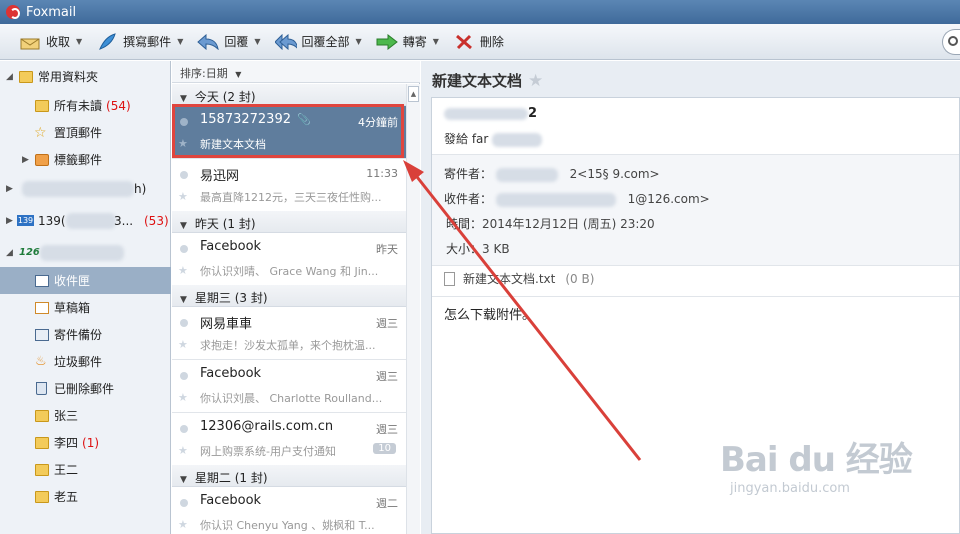 The width and height of the screenshot is (960, 534). What do you see at coordinates (790, 488) in the screenshot?
I see `watermark-url: jingyan.baidu.com` at bounding box center [790, 488].